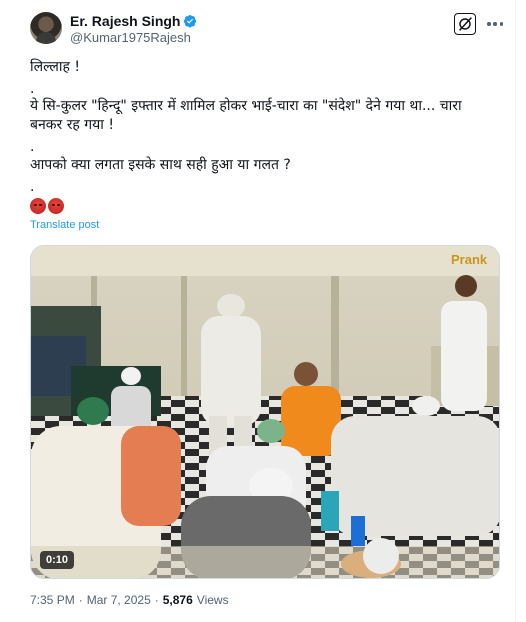 The height and width of the screenshot is (622, 526). What do you see at coordinates (52, 600) in the screenshot?
I see `post-time: 7:35 PM` at bounding box center [52, 600].